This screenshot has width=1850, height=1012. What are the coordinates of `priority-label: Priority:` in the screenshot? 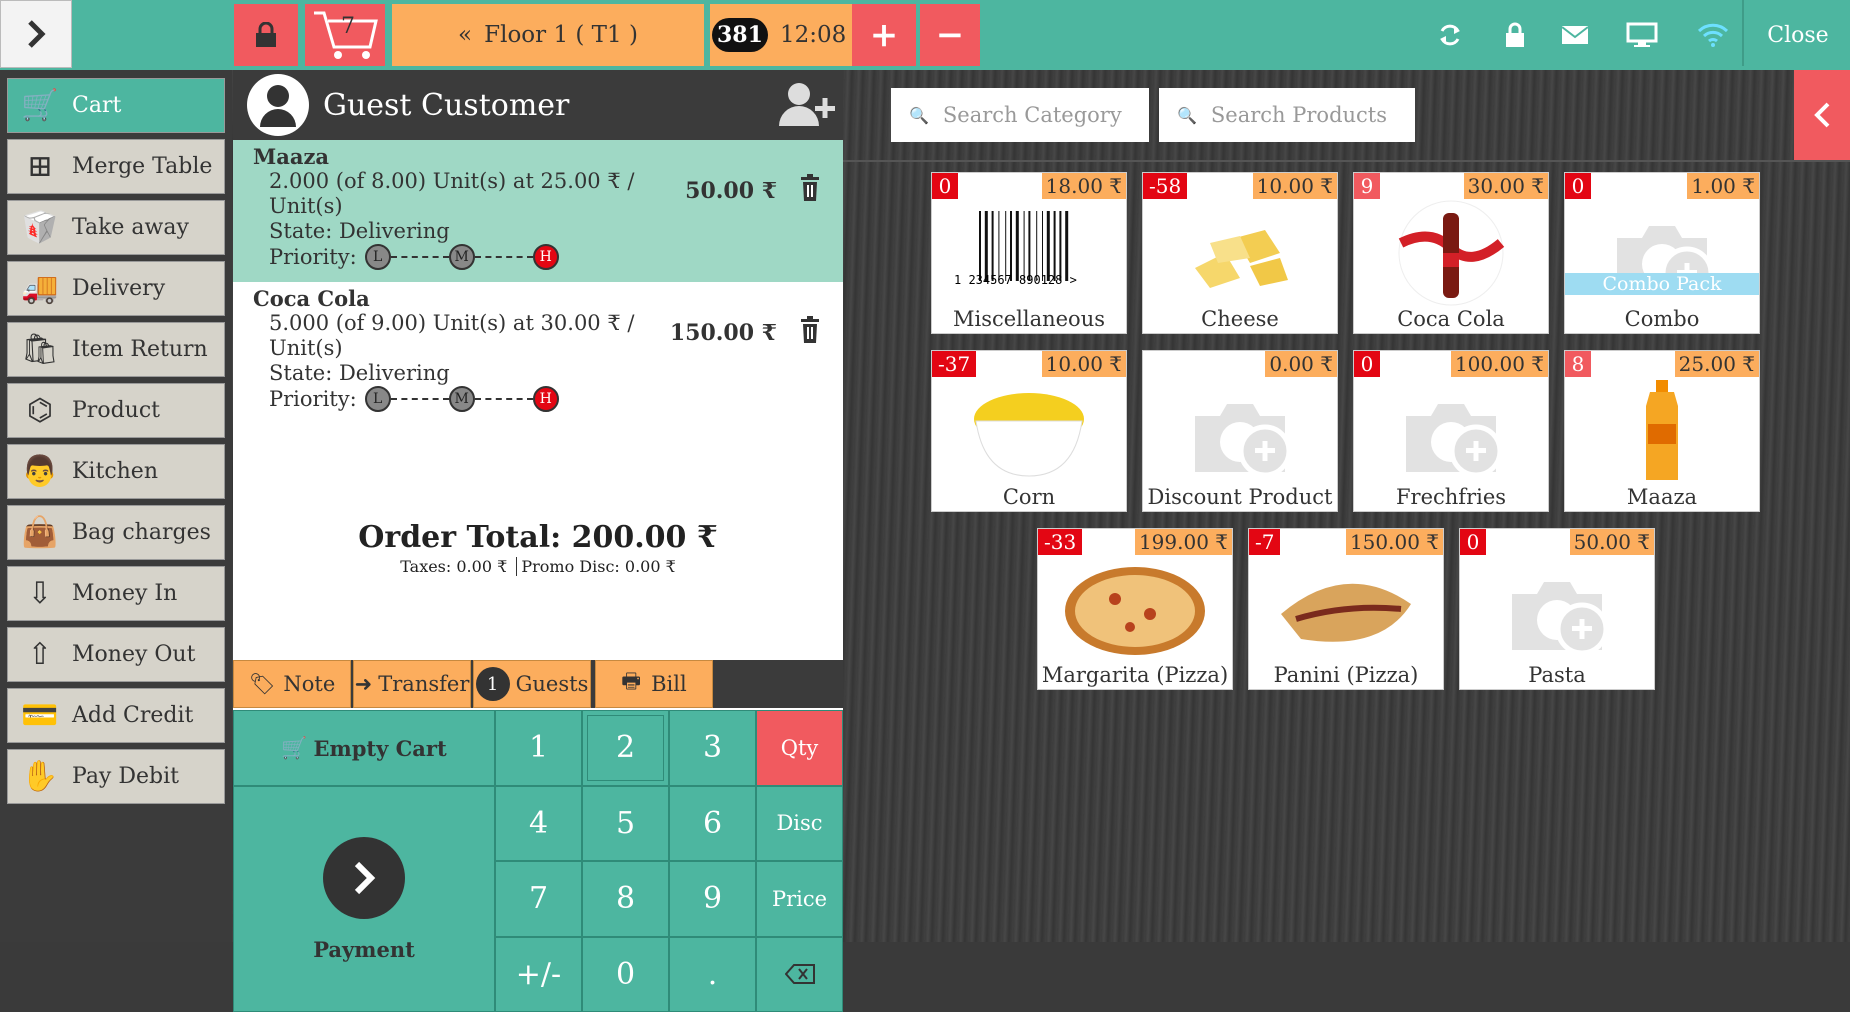 It's located at (313, 257).